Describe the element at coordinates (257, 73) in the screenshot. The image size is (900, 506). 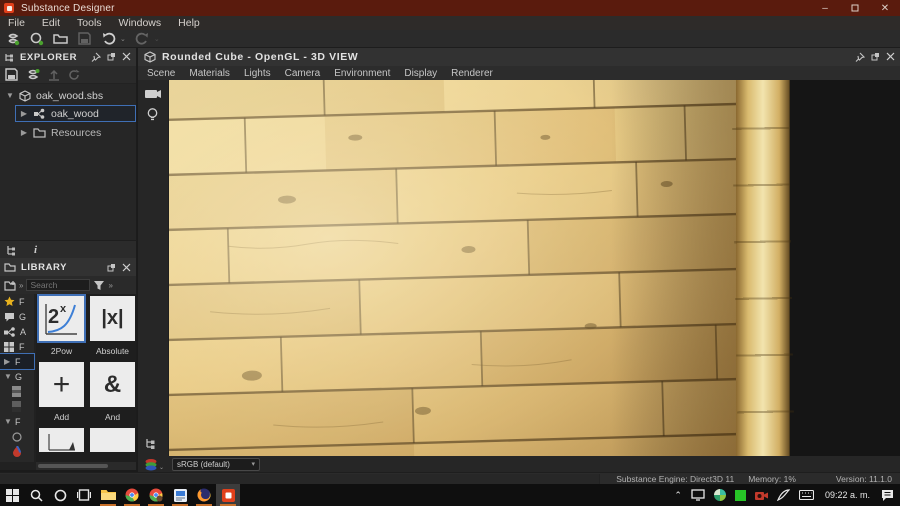
I see `menu-lights: Lights` at that location.